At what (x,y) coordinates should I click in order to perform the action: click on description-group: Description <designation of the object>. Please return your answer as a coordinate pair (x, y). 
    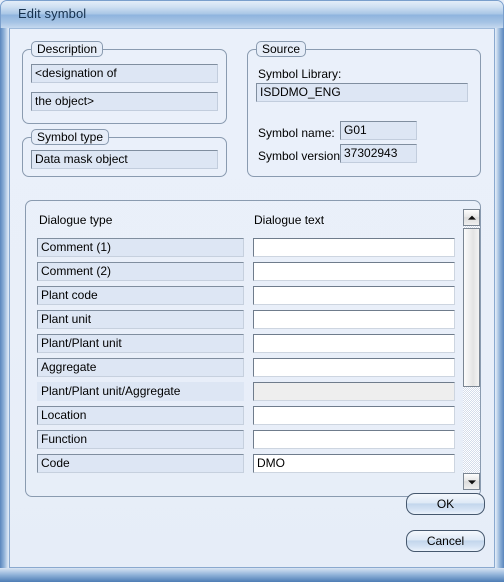
    Looking at the image, I should click on (124, 82).